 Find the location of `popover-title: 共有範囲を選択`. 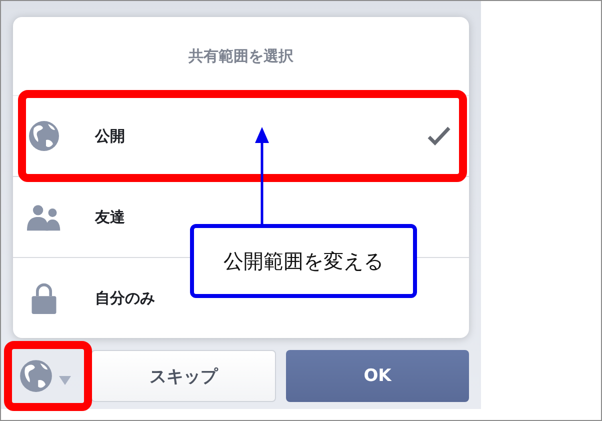

popover-title: 共有範囲を選択 is located at coordinates (241, 56).